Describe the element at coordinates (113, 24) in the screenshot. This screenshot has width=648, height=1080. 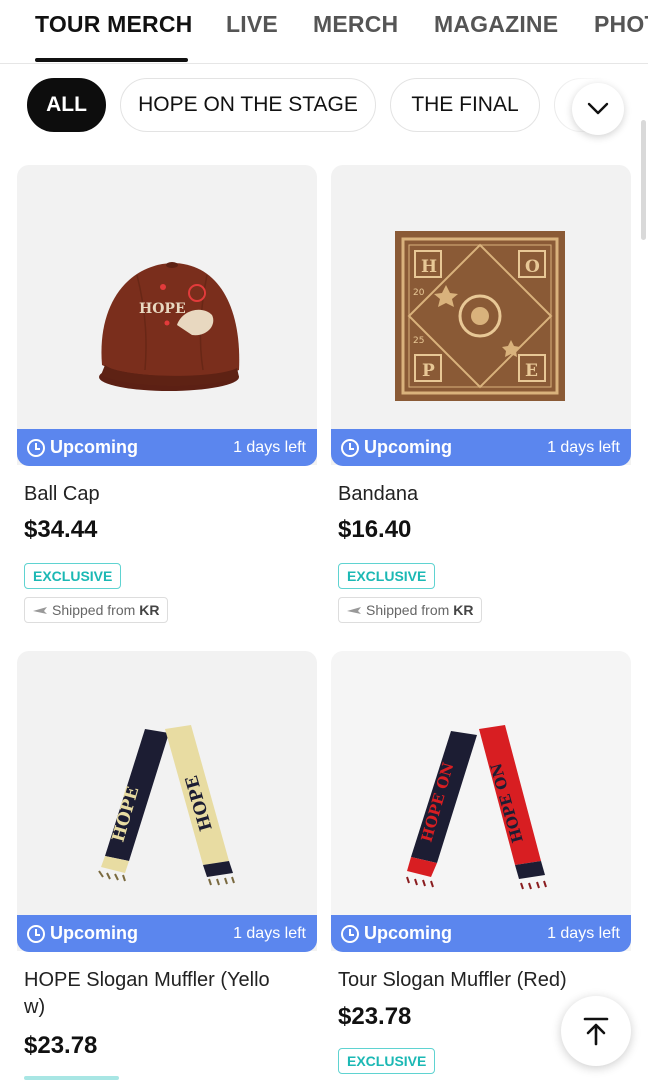
I see `tab-tour-merch: TOUR MERCH` at that location.